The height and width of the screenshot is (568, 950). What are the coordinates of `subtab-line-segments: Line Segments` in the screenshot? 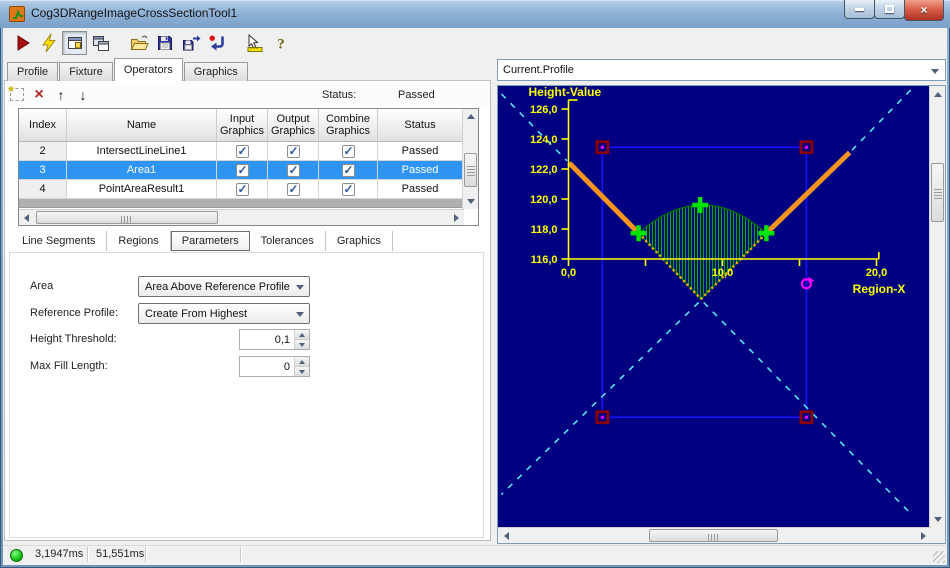 It's located at (59, 241).